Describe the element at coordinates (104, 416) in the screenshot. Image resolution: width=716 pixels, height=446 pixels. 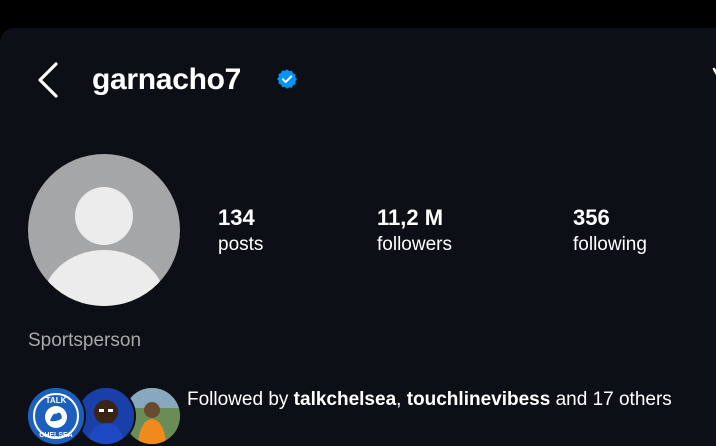
I see `followed-by-avatars: TALK CHELSEA` at that location.